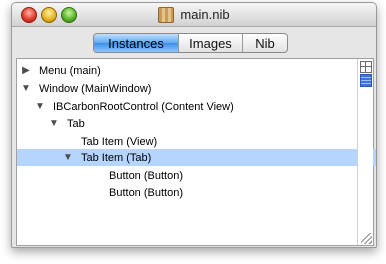 The image size is (386, 264). What do you see at coordinates (116, 157) in the screenshot?
I see `tree-row-label: Tab Item (Tab)` at bounding box center [116, 157].